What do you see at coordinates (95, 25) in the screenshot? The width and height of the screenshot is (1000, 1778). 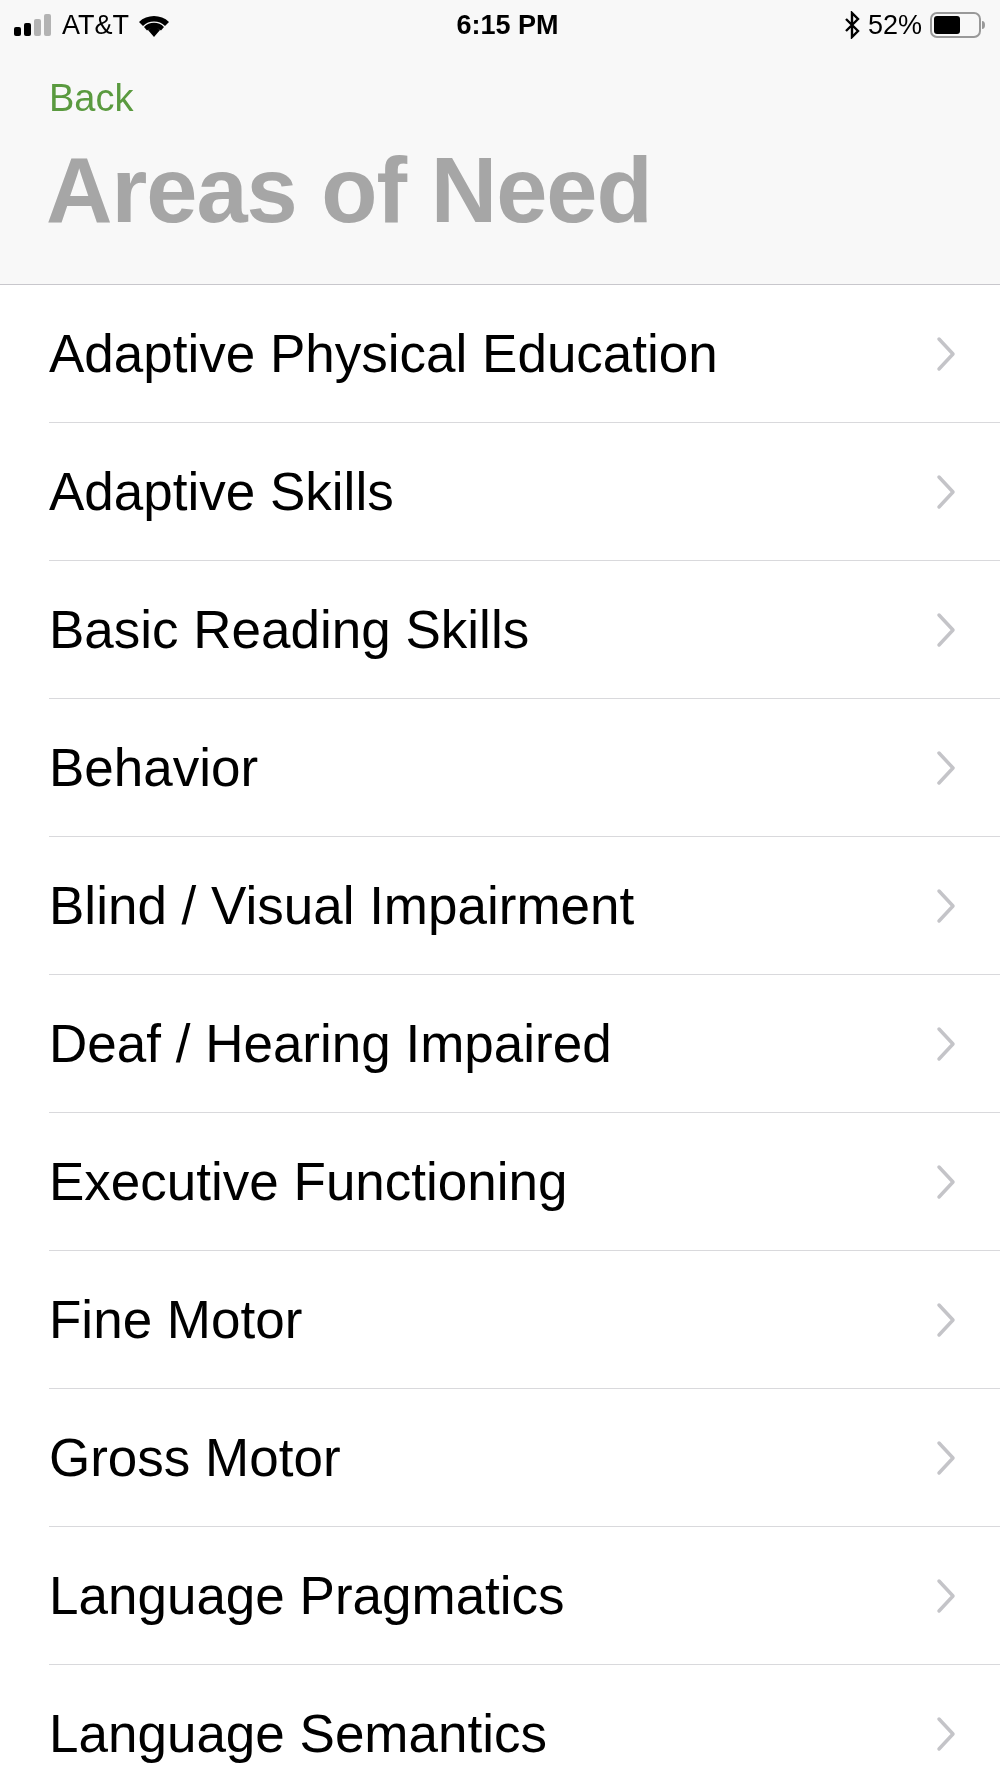 I see `carrier-name: AT&T` at bounding box center [95, 25].